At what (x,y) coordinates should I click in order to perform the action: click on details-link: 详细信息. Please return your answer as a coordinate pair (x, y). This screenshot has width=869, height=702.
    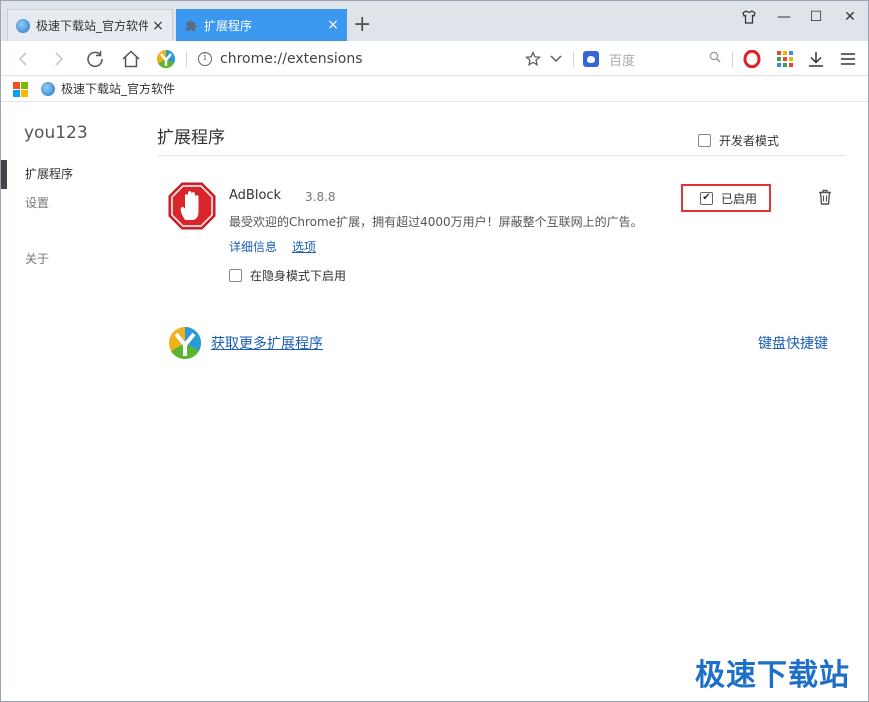
    Looking at the image, I should click on (253, 246).